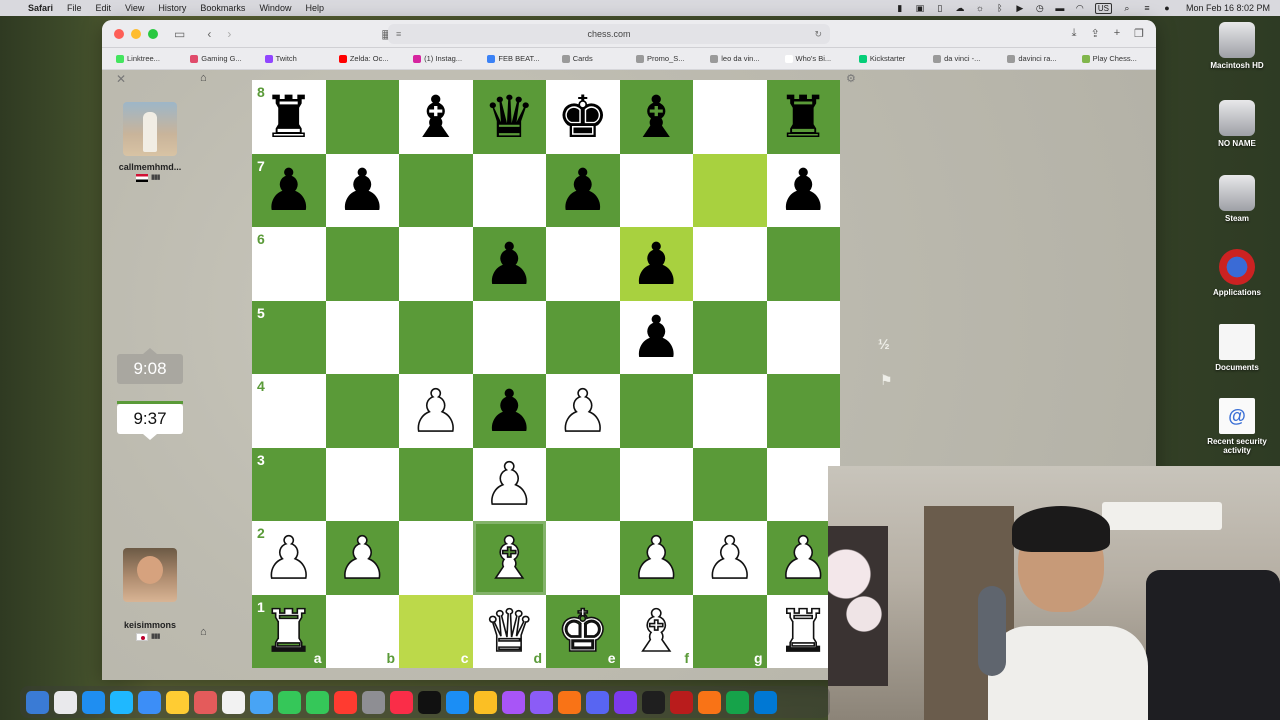 Image resolution: width=1280 pixels, height=720 pixels. Describe the element at coordinates (289, 337) in the screenshot. I see `square-a5: 5` at that location.